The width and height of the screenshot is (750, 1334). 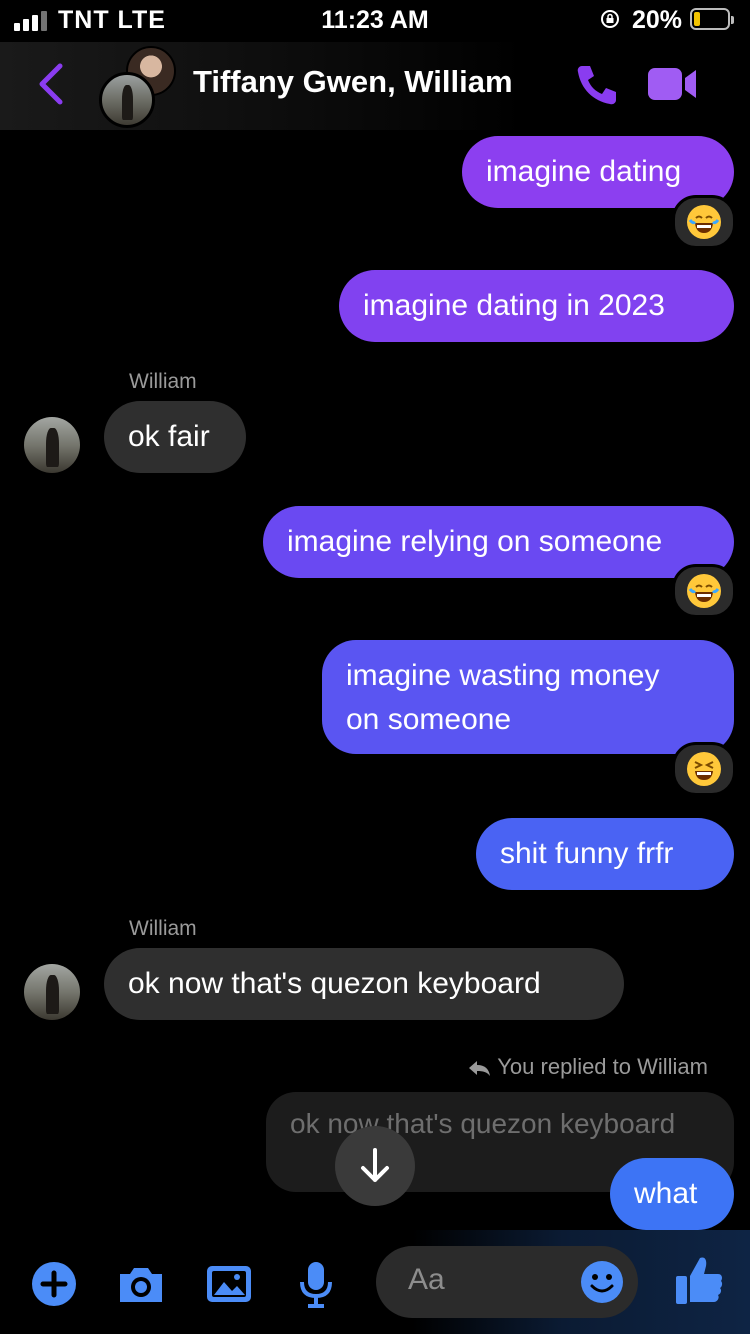 What do you see at coordinates (528, 697) in the screenshot?
I see `message-bubble-outgoing: imagine wasting money on someone` at bounding box center [528, 697].